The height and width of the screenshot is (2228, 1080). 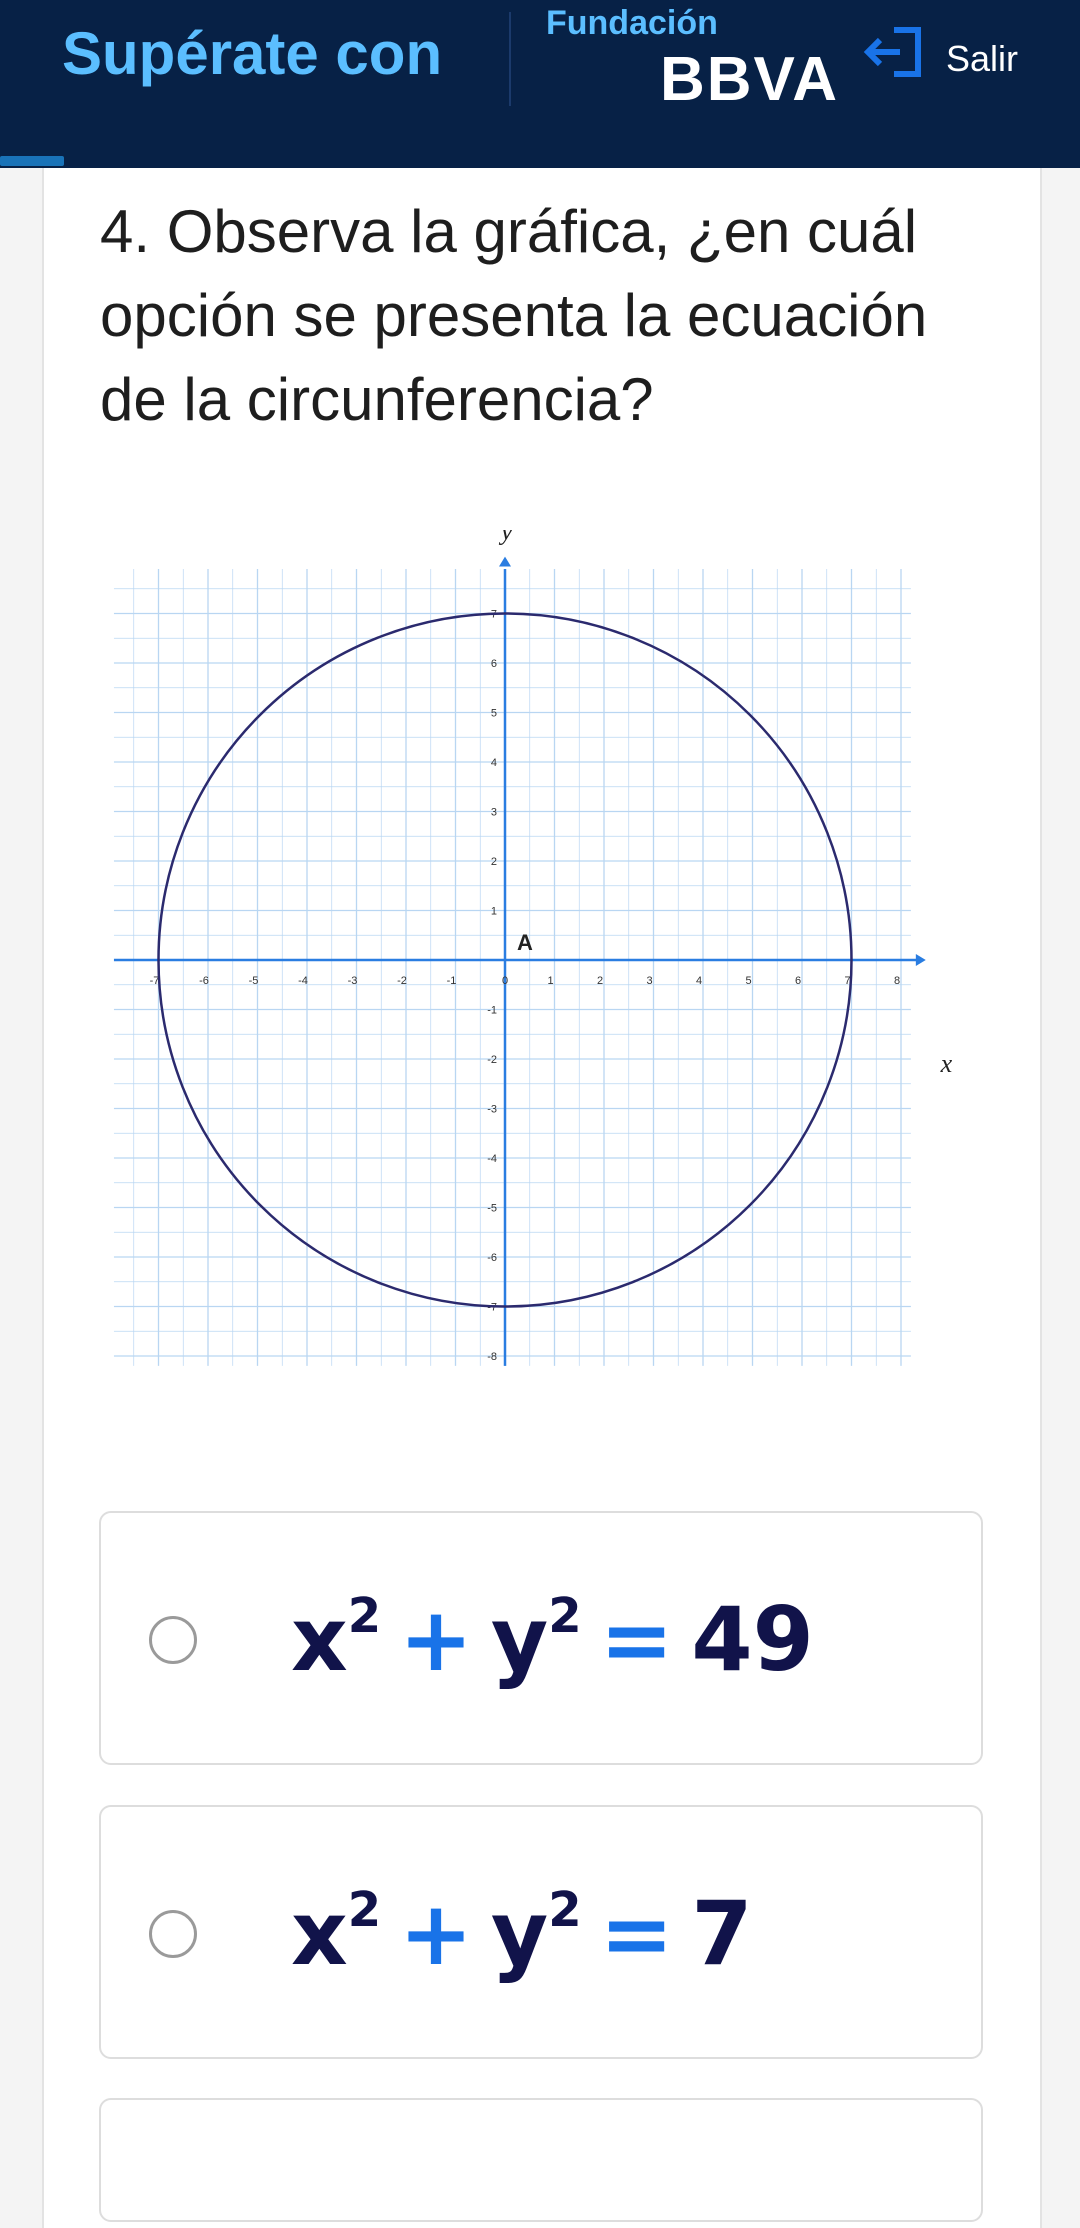 What do you see at coordinates (303, 981) in the screenshot?
I see `x-tick-label: -4` at bounding box center [303, 981].